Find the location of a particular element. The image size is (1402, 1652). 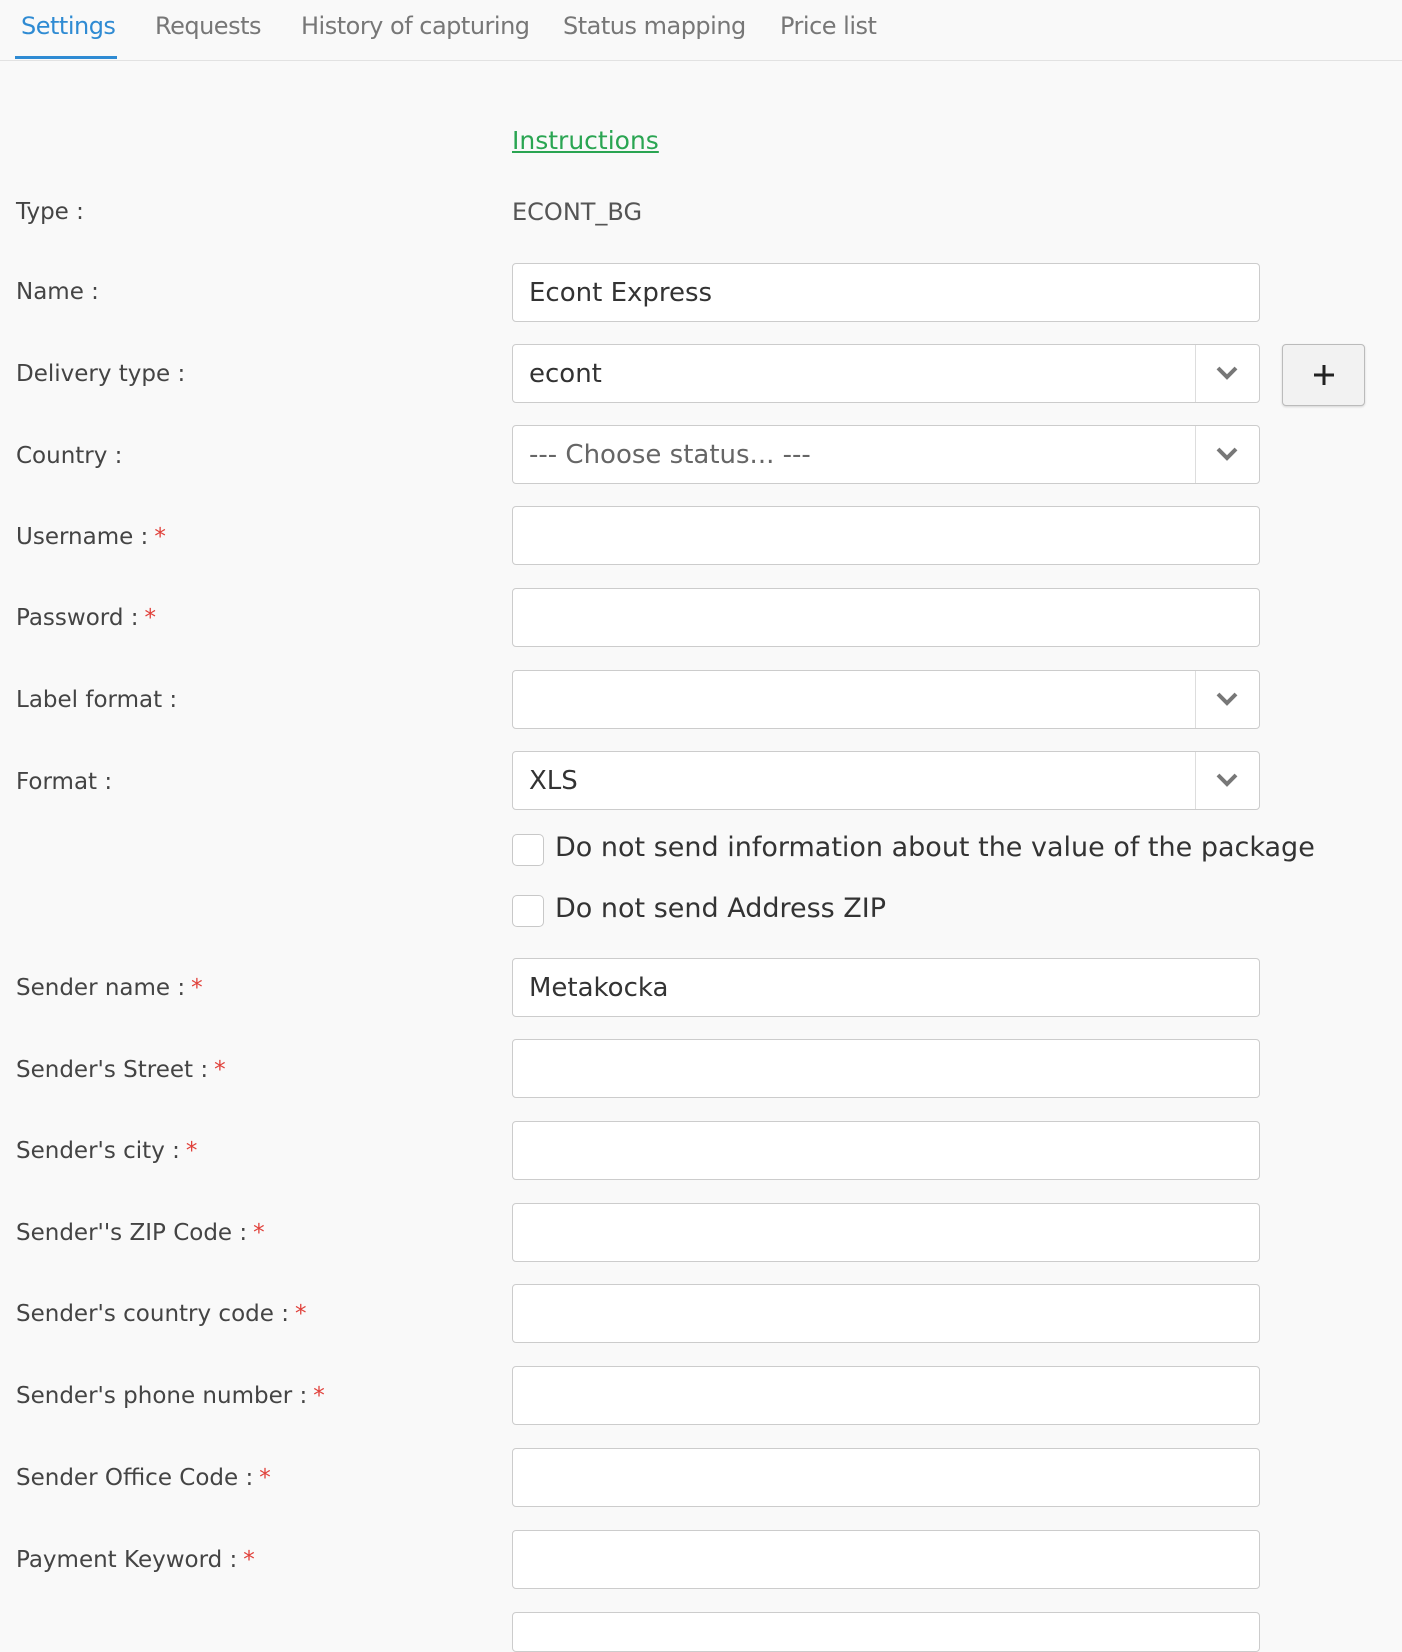

sender-city-field is located at coordinates (886, 1150).